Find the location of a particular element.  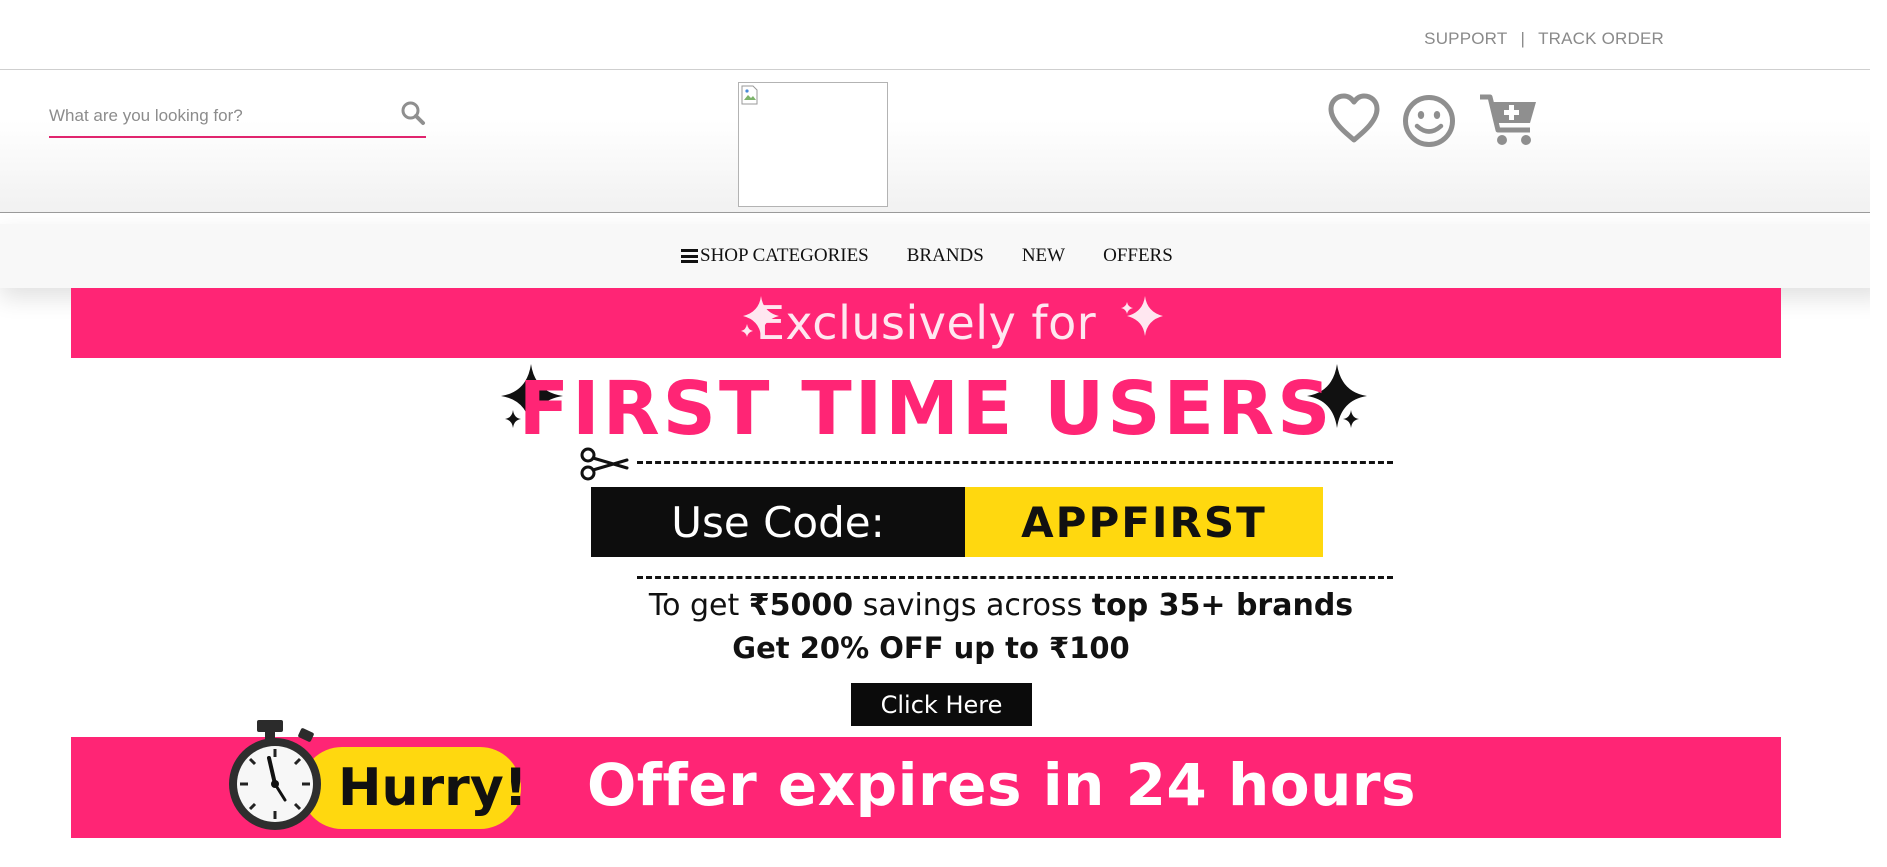

nav-item-label: SHOP CATEGORIES is located at coordinates (784, 255).